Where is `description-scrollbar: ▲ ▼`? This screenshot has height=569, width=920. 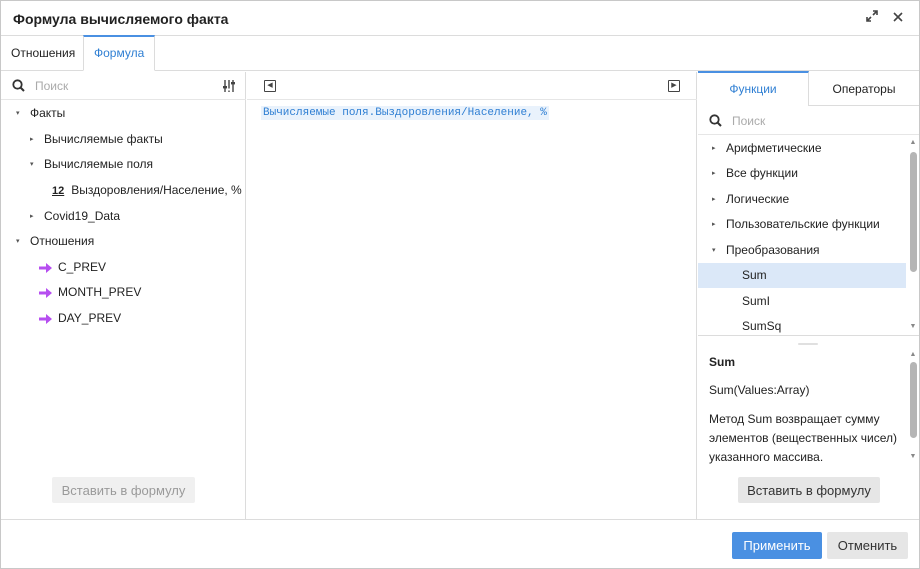
description-scrollbar: ▲ ▼ is located at coordinates (913, 408).